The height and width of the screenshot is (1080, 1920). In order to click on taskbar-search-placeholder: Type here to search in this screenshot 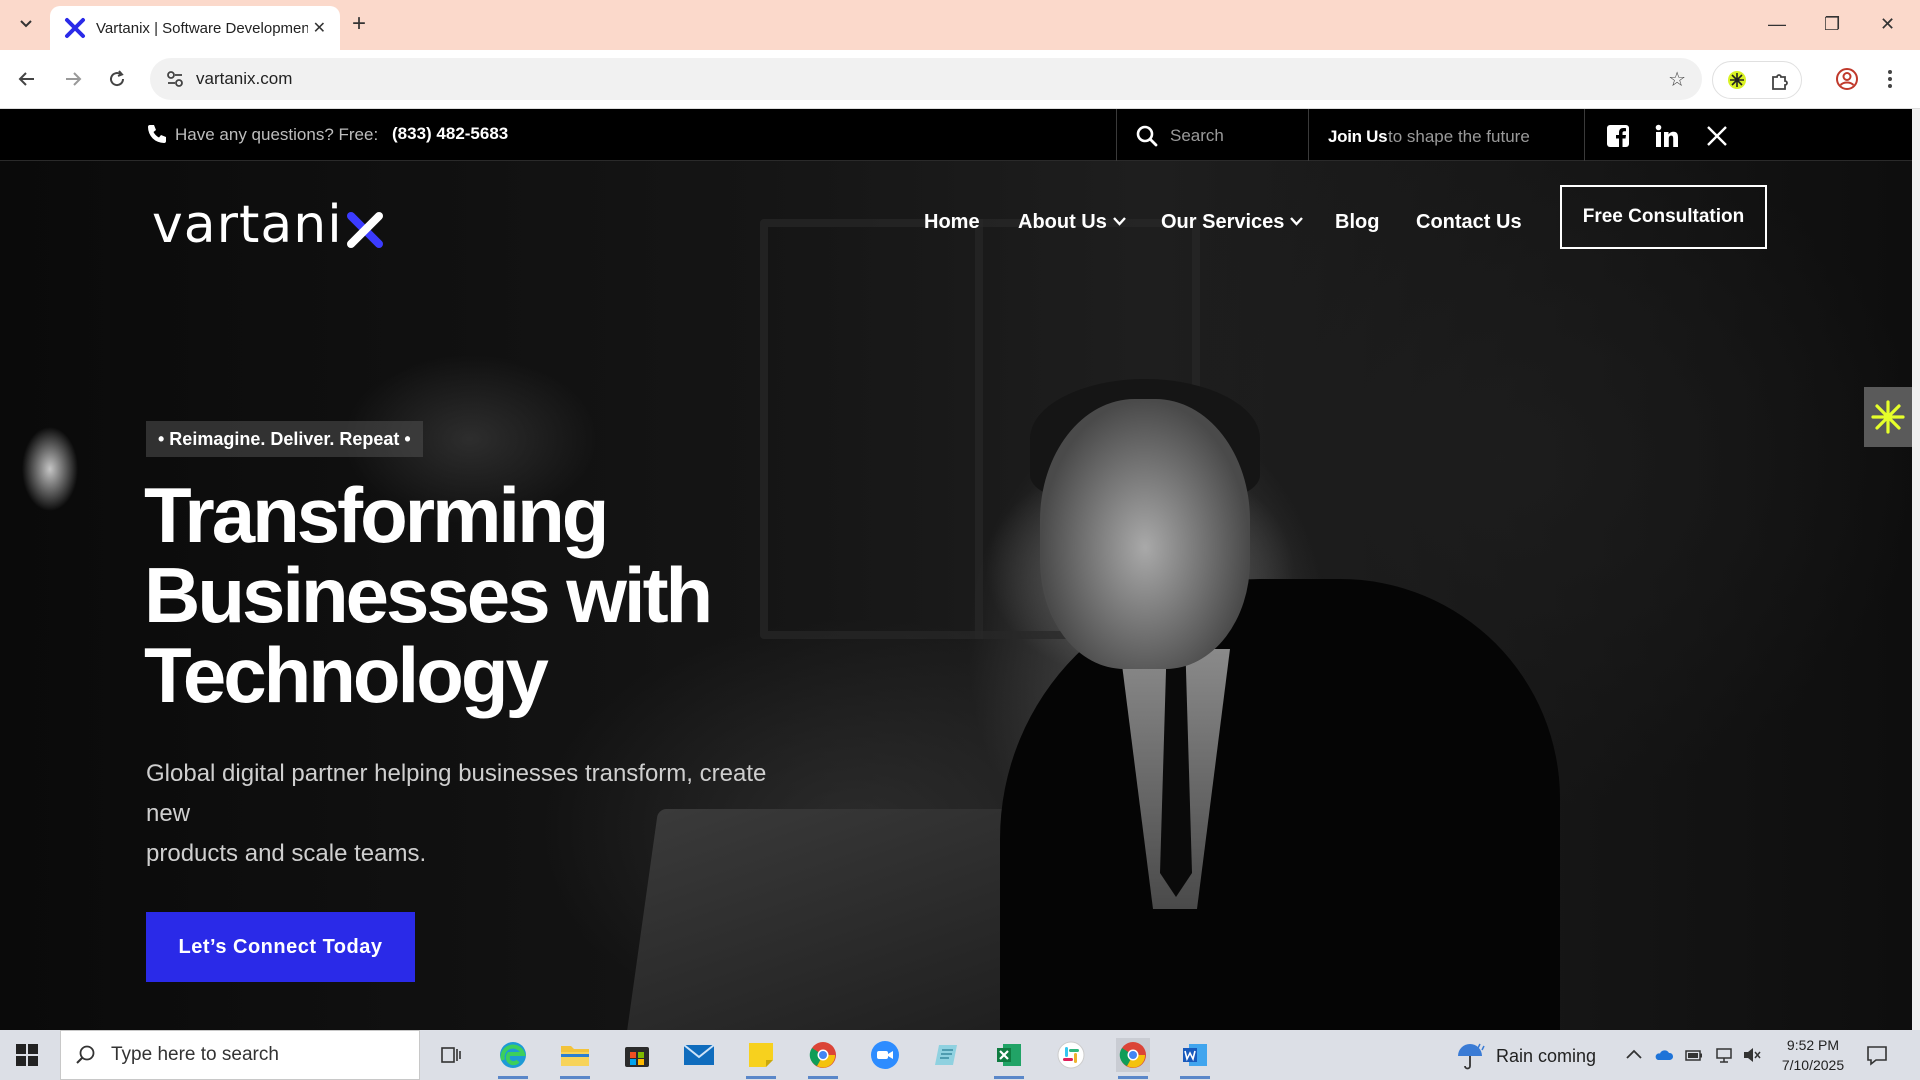, I will do `click(195, 1054)`.